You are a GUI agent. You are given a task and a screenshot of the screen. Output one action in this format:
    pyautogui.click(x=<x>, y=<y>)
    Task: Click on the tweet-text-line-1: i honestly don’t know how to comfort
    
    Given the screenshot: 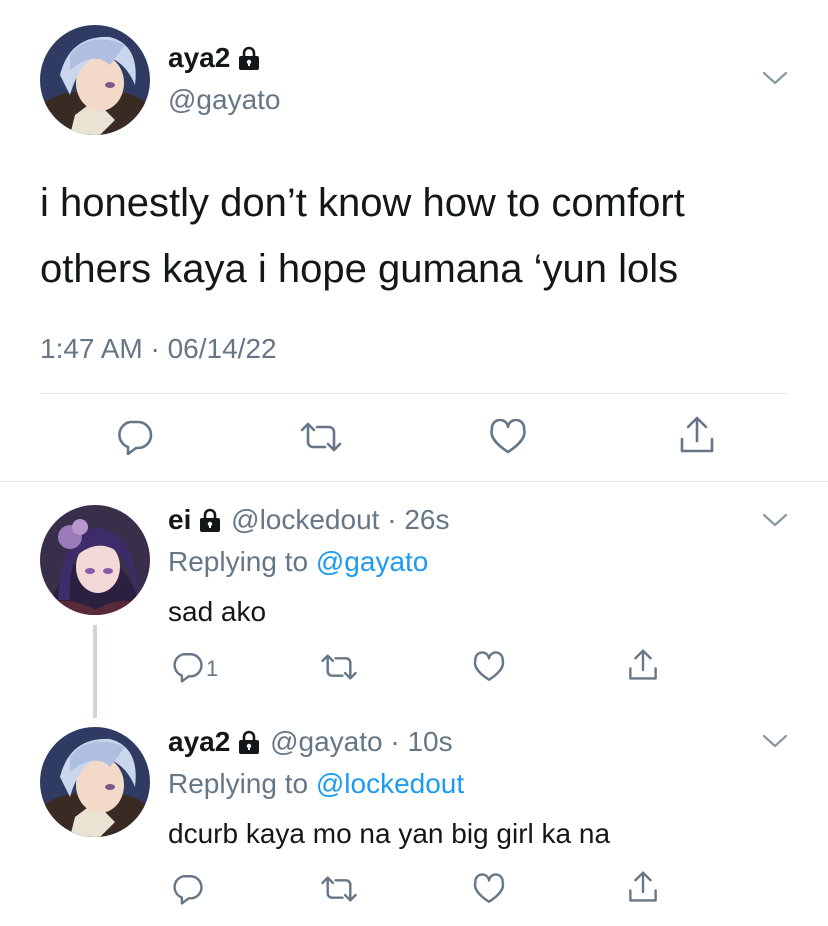 What is the action you would take?
    pyautogui.click(x=362, y=203)
    